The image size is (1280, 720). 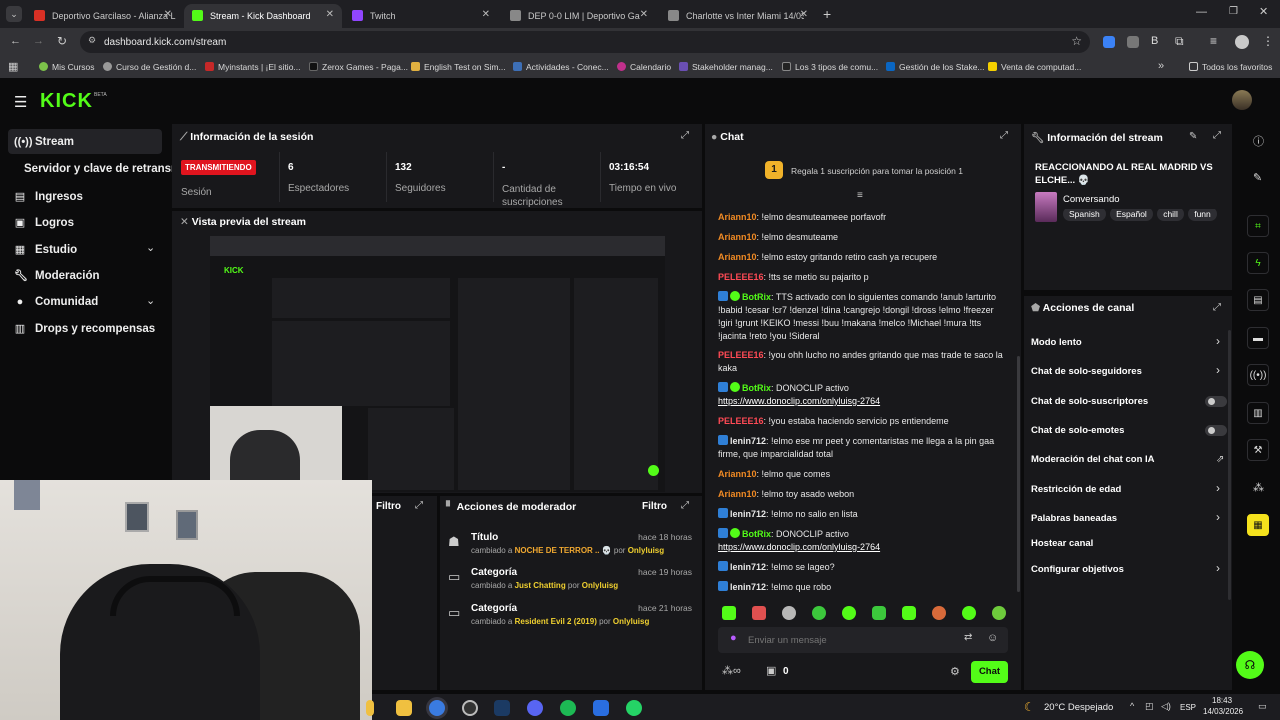 I want to click on document-icon: ▤, so click(x=1258, y=300).